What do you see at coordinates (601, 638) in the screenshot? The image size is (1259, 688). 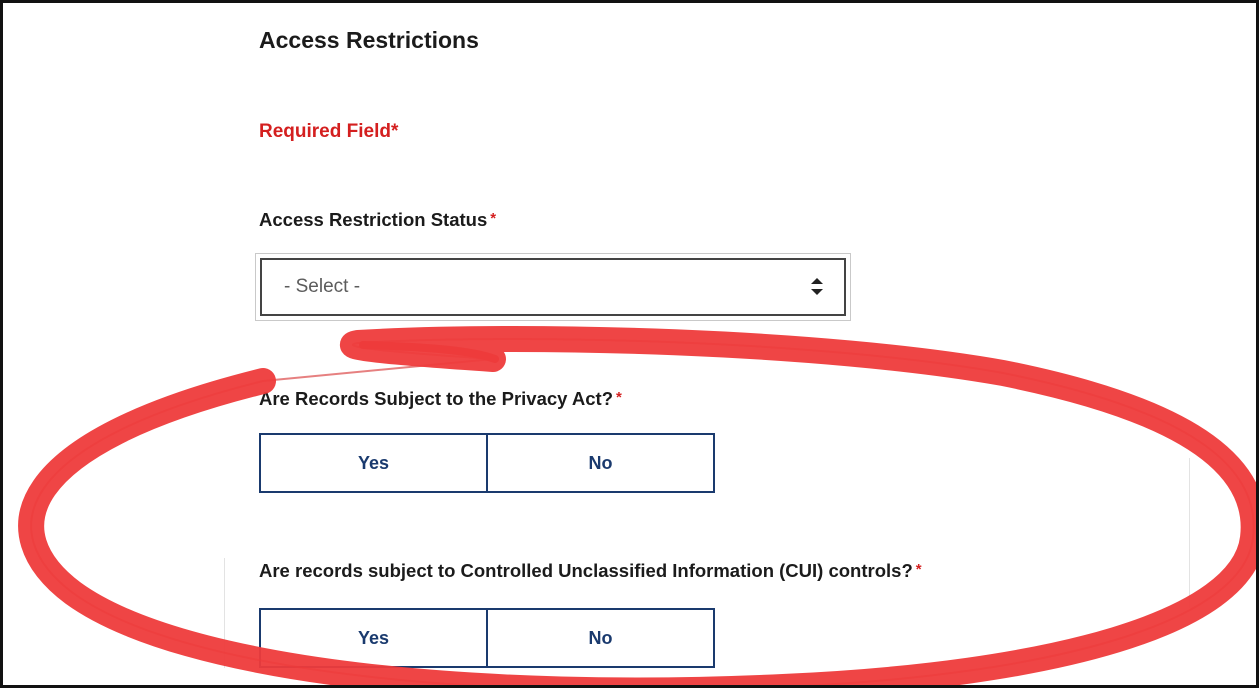 I see `cui-no-button: No` at bounding box center [601, 638].